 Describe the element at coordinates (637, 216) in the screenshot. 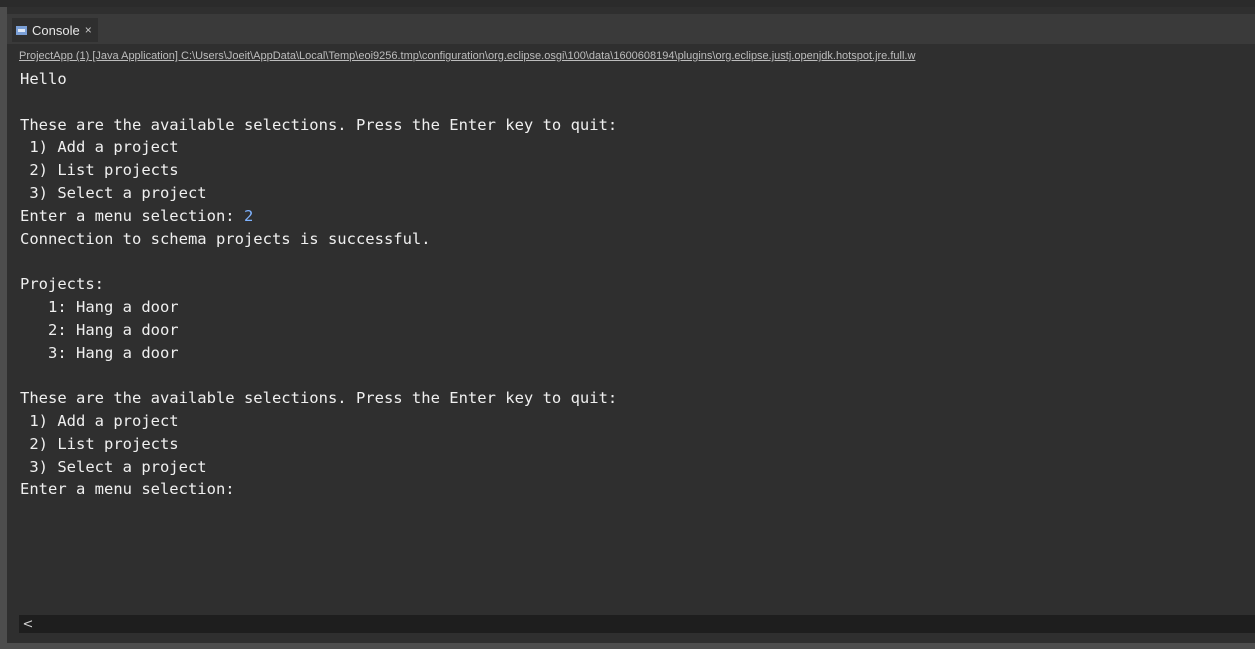

I see `console-line: Enter a menu selection: 2` at that location.